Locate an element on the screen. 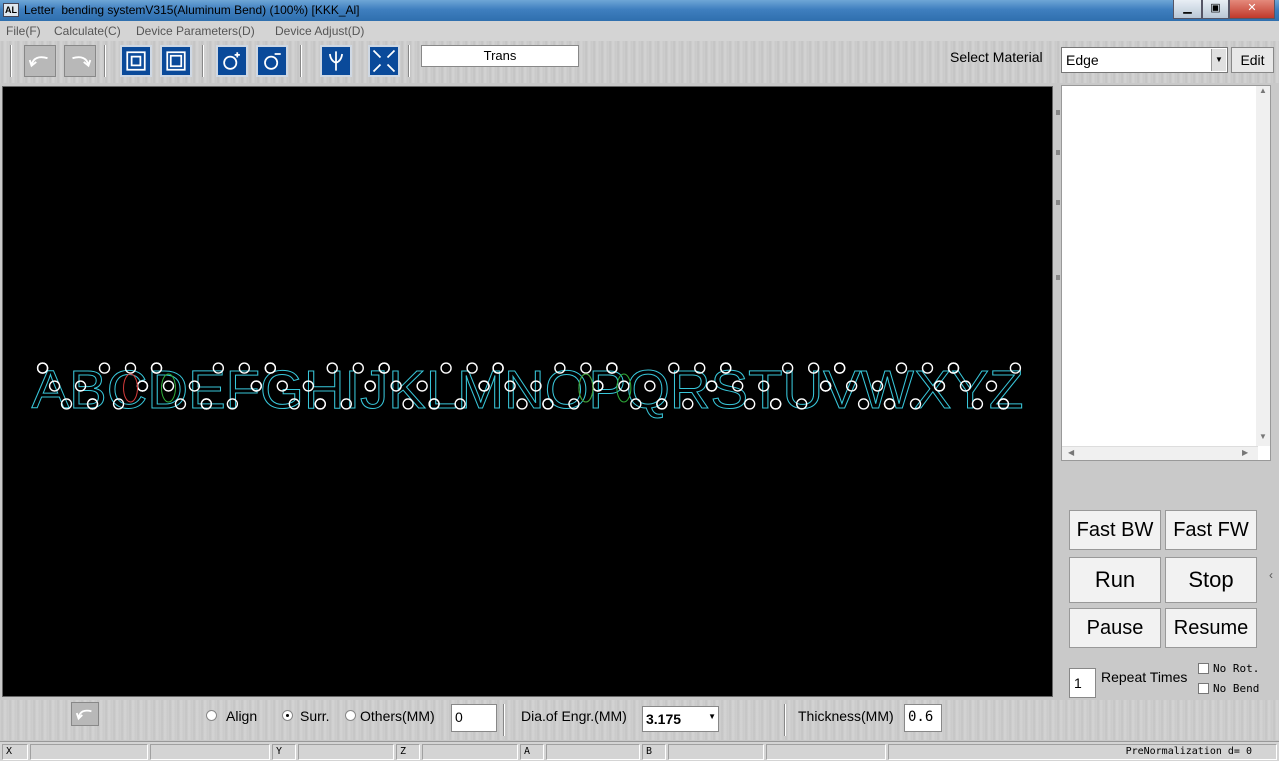  no-bend-label: No Bend is located at coordinates (1236, 688).